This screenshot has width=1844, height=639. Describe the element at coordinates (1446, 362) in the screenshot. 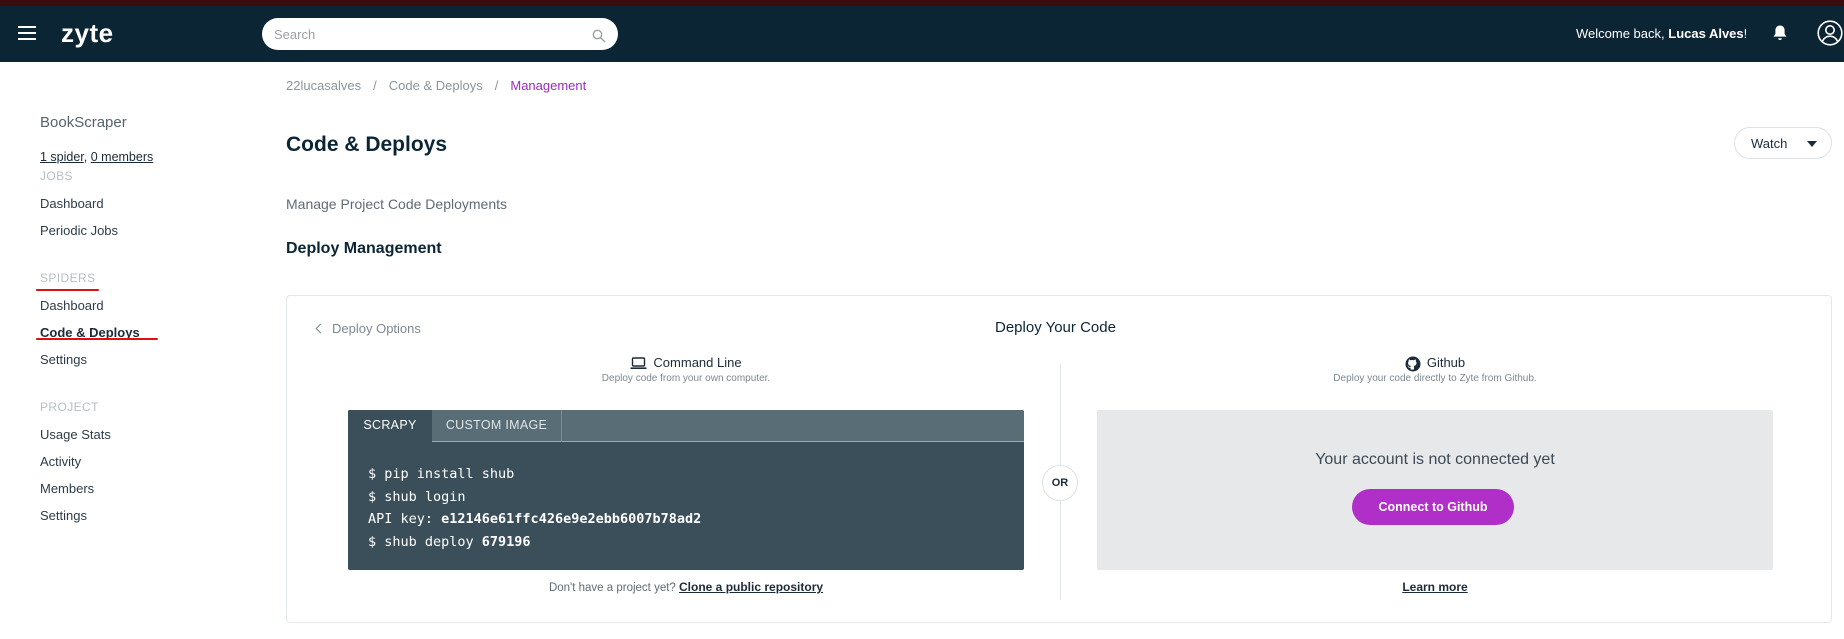

I see `github-title: Github` at that location.